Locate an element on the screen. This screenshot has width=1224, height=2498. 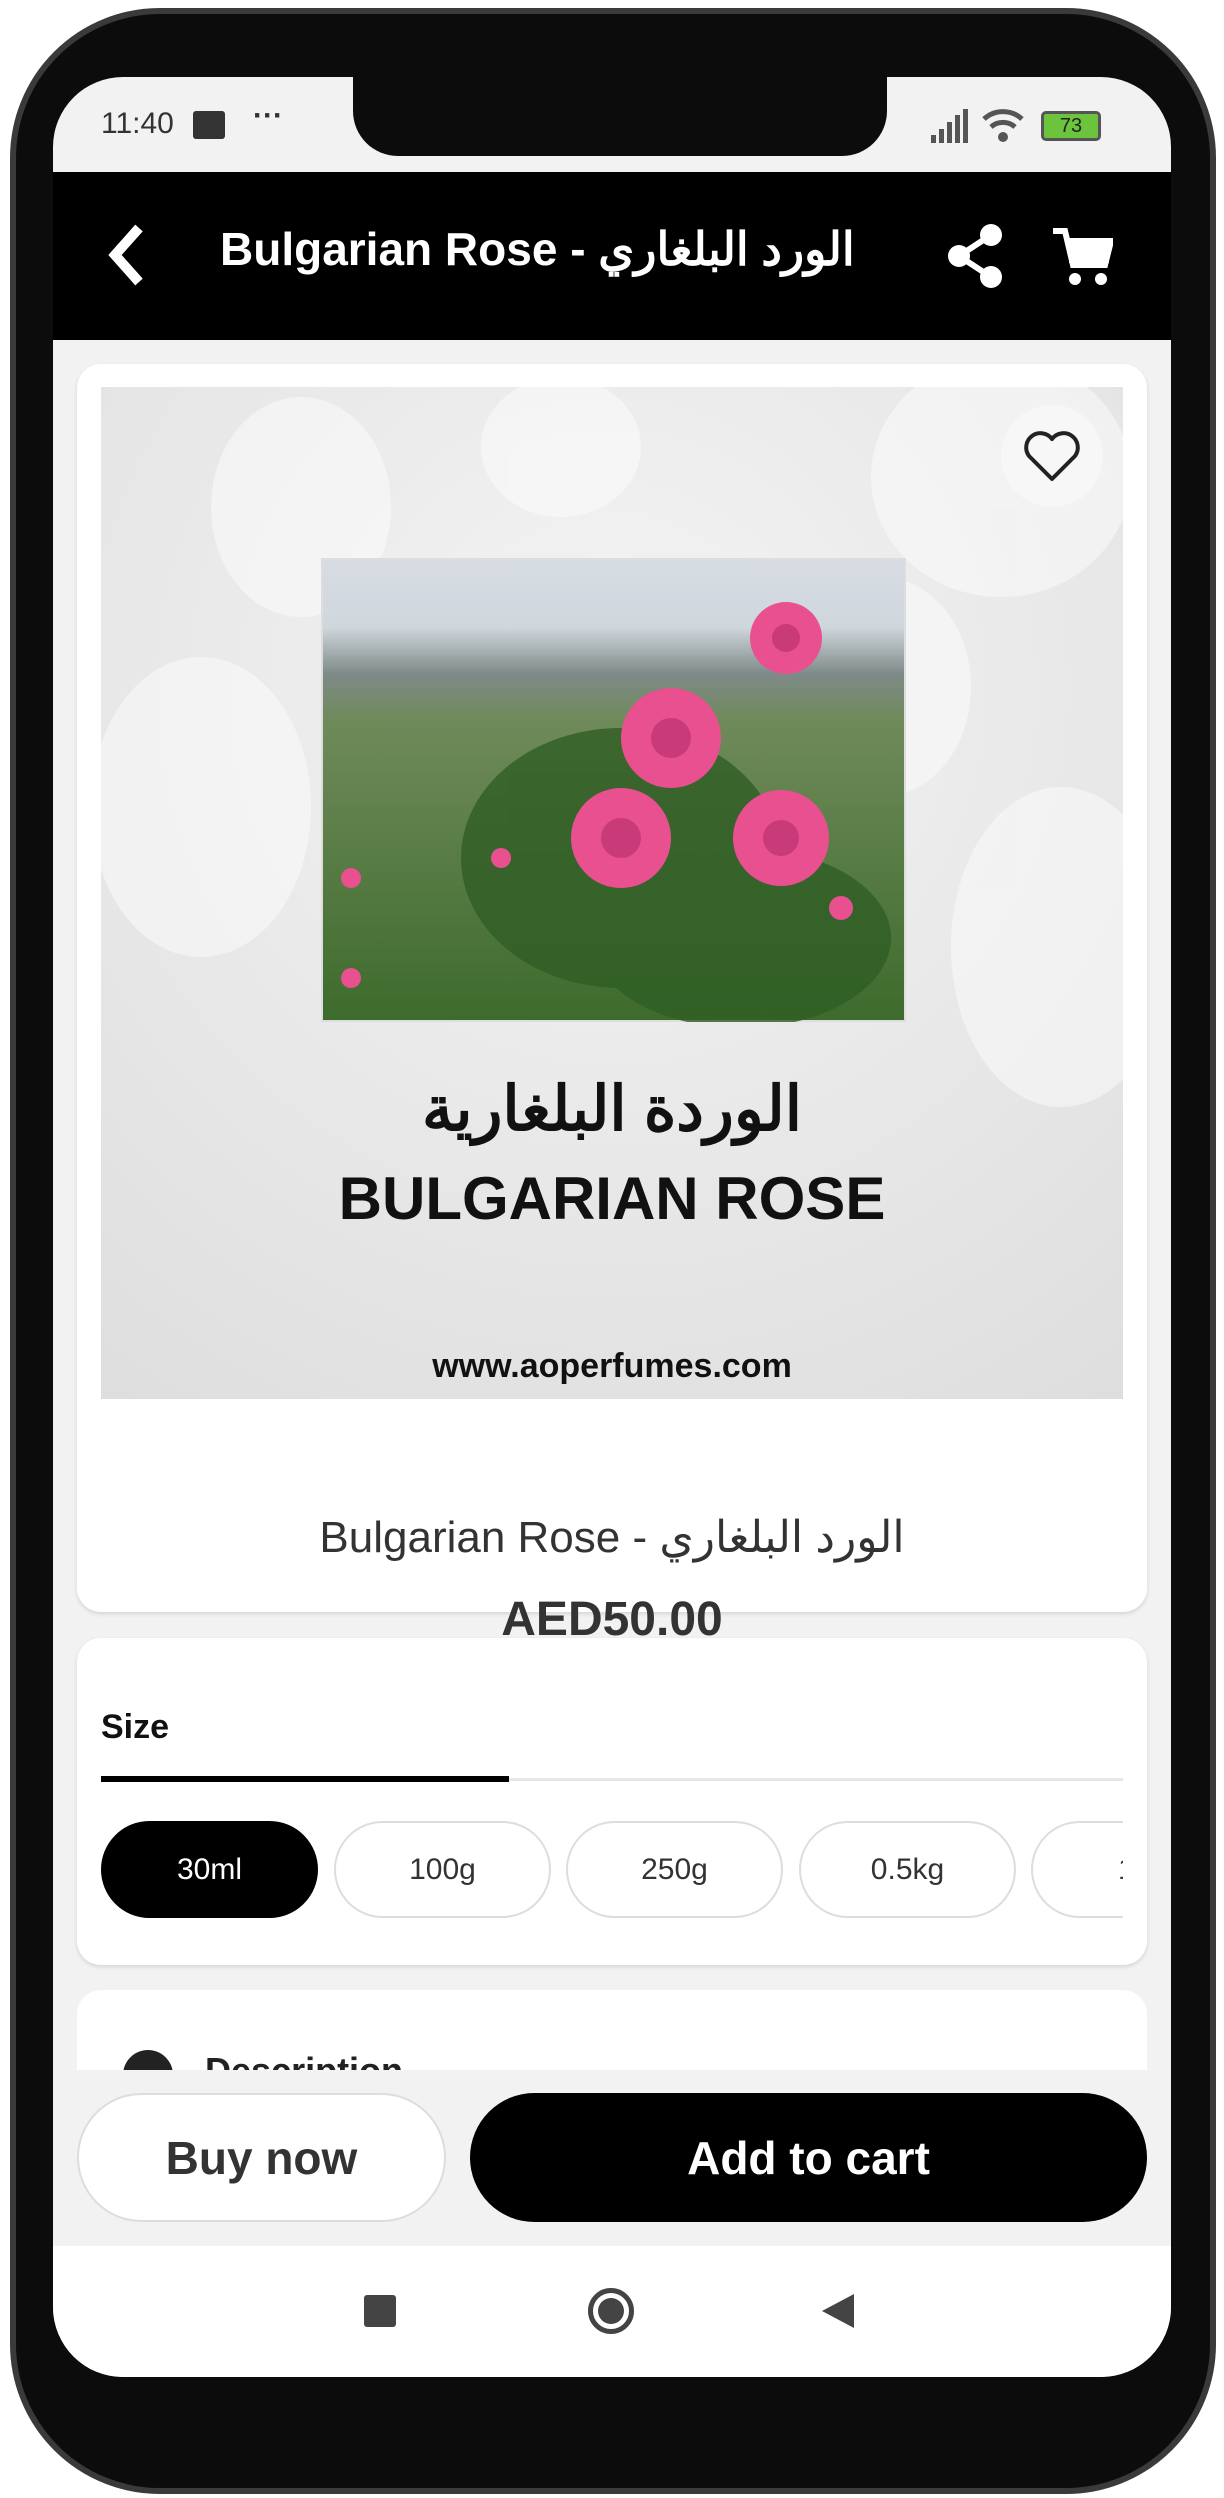
camera-notch is located at coordinates (620, 116).